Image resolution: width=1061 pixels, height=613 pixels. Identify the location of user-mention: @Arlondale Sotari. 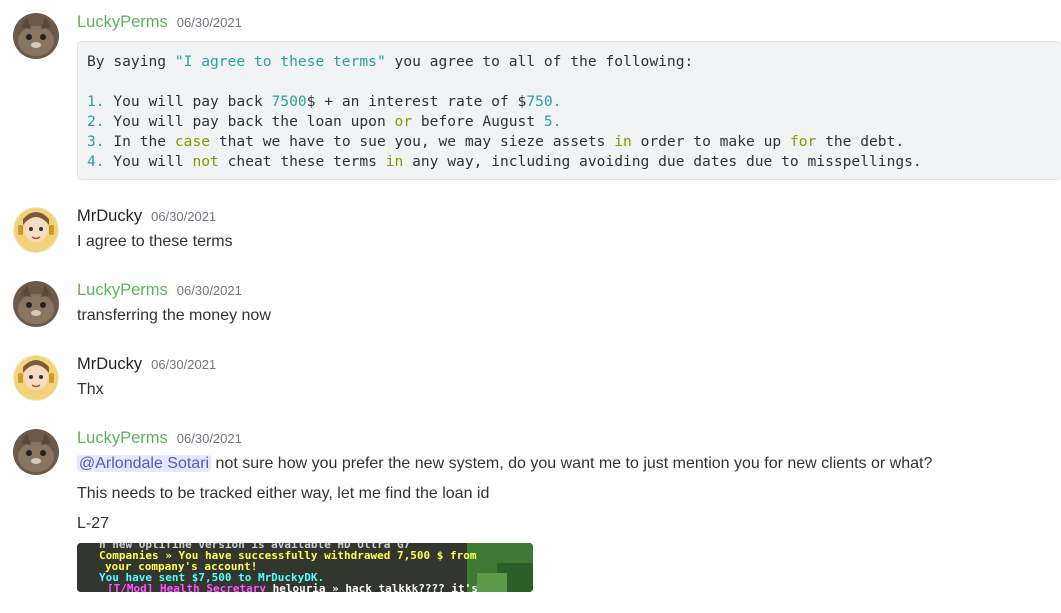
(144, 463).